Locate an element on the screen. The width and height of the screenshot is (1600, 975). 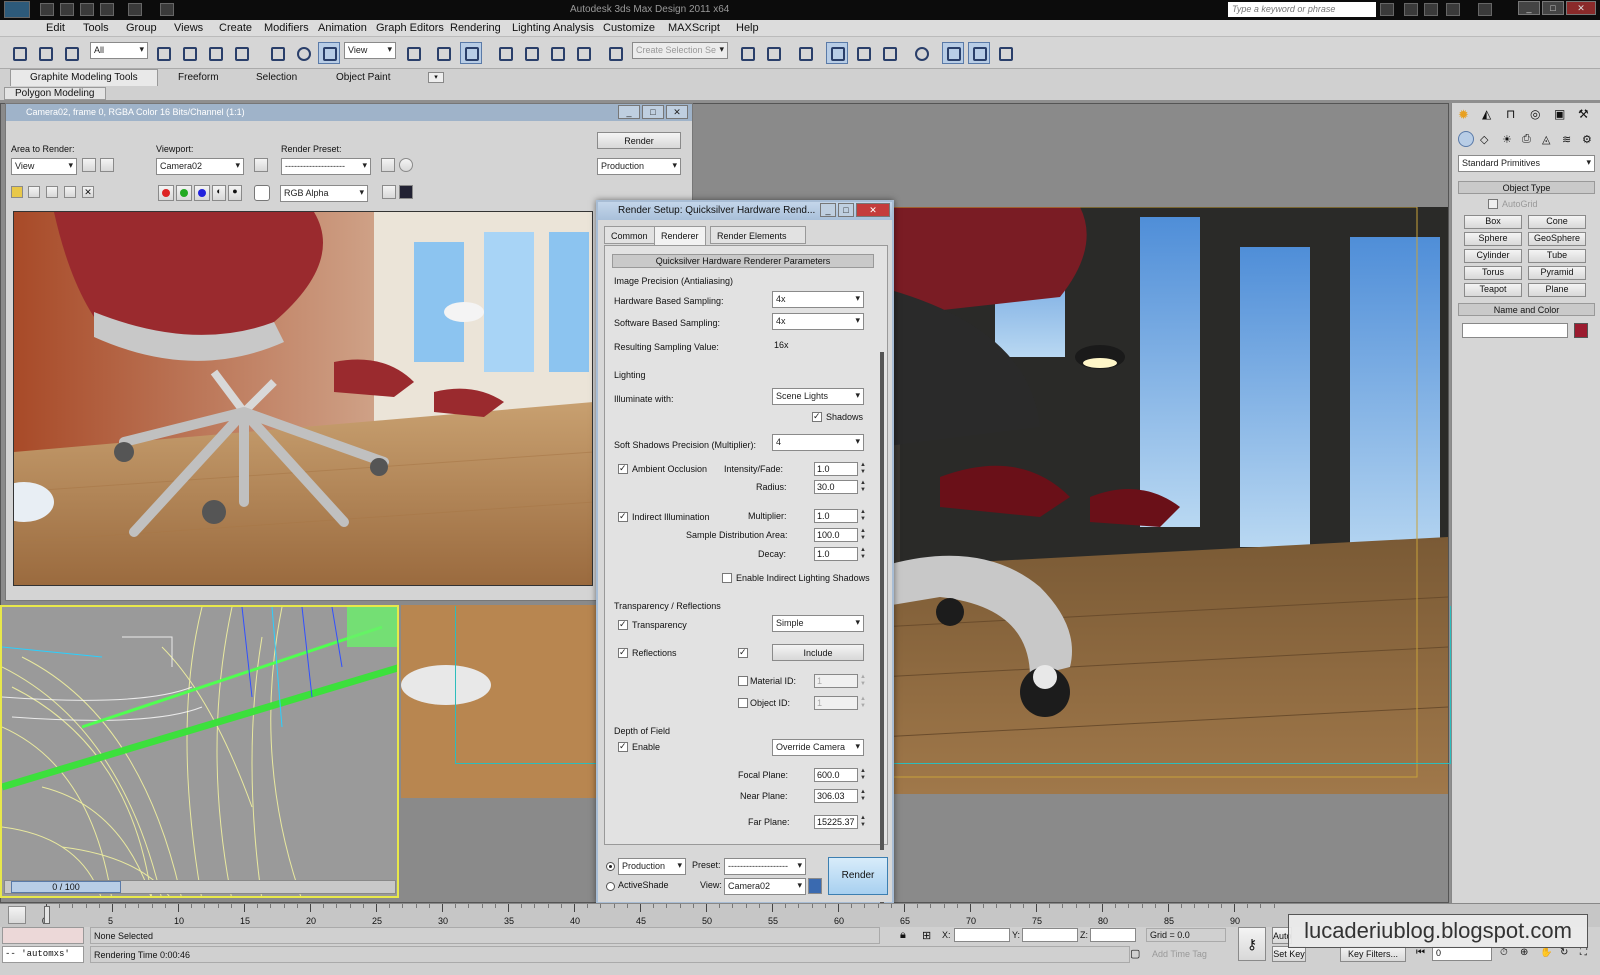
sample-area-spinner: ▲ ▼ is located at coordinates (863, 535).